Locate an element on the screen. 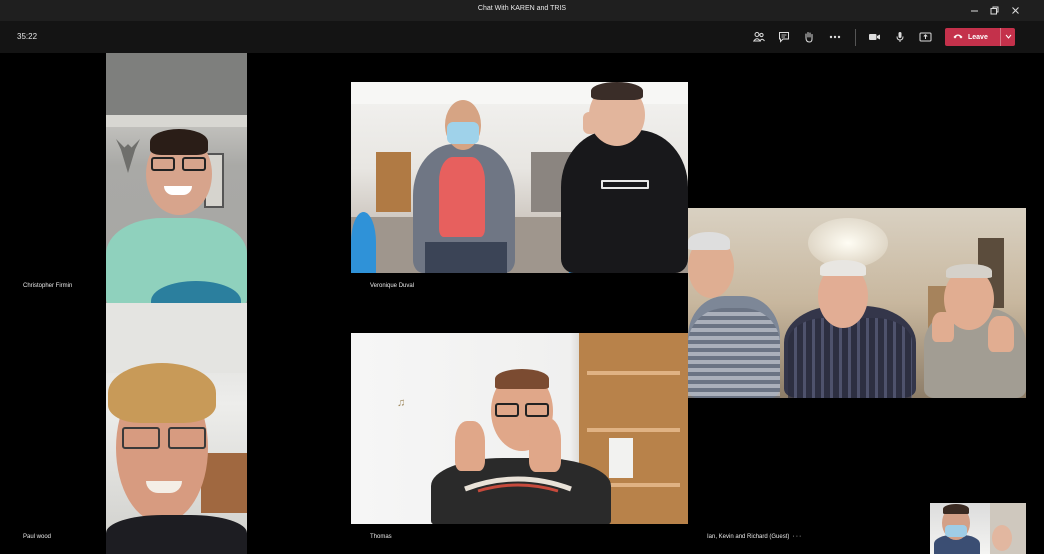 The width and height of the screenshot is (1044, 554). thumbs-up-right is located at coordinates (545, 445).